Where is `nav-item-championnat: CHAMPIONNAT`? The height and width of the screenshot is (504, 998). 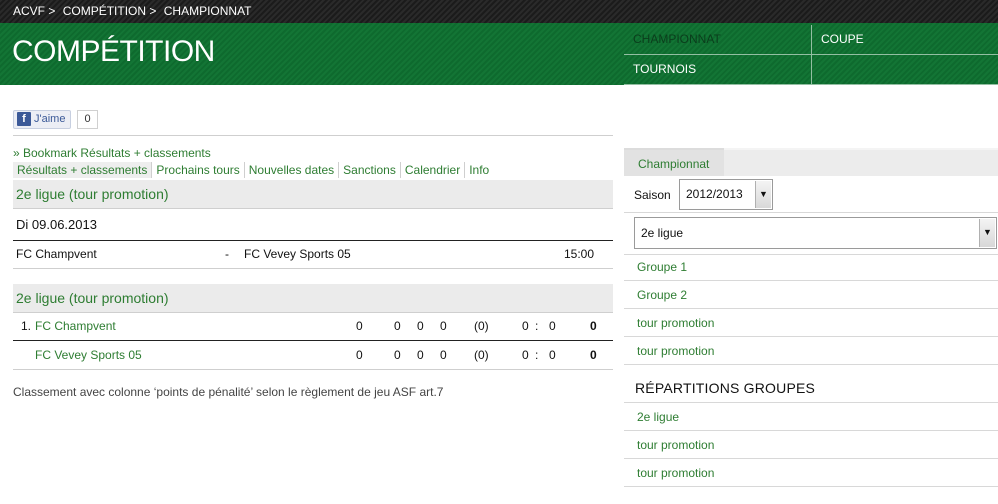
nav-item-championnat: CHAMPIONNAT is located at coordinates (718, 40).